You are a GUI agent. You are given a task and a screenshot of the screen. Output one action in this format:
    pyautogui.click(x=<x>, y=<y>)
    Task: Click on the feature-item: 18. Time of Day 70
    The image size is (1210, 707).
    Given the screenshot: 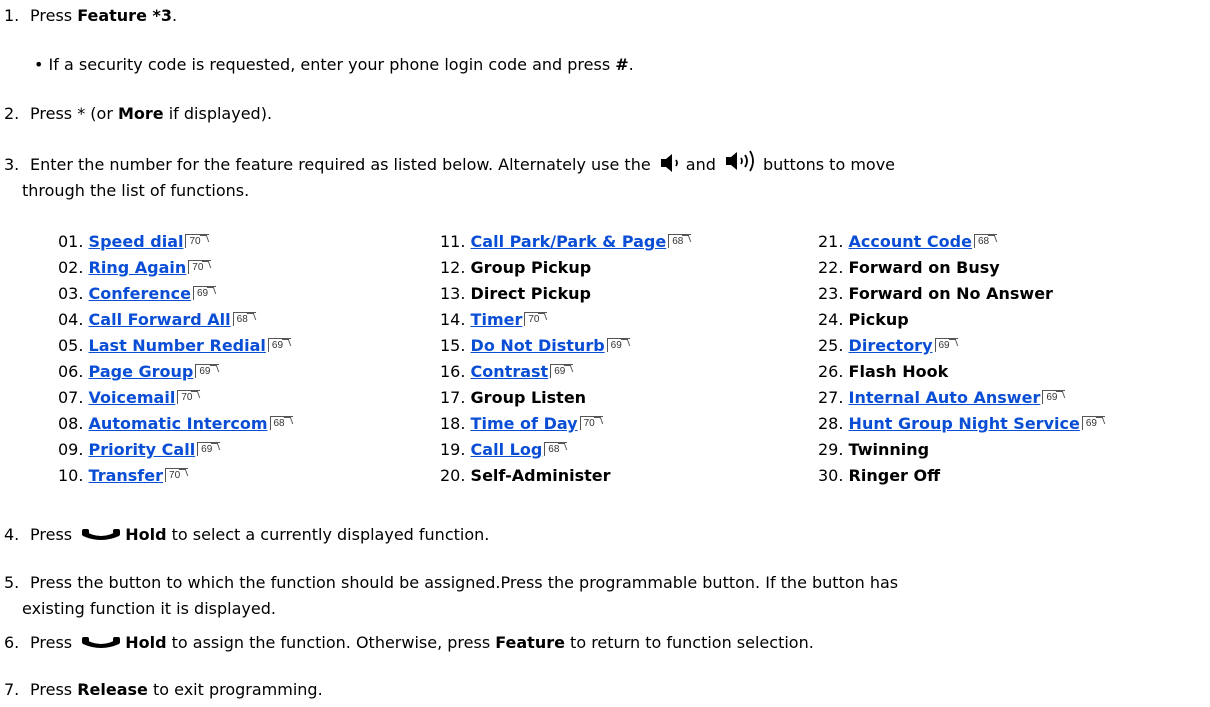 What is the action you would take?
    pyautogui.click(x=565, y=424)
    